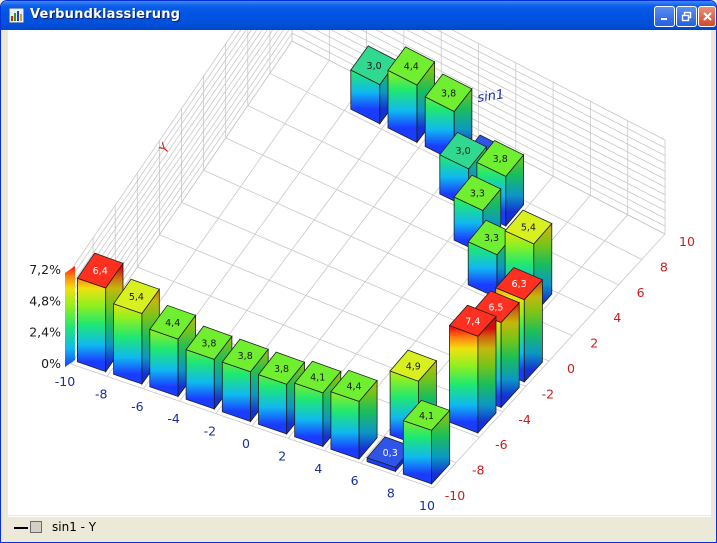 This screenshot has width=717, height=543. What do you see at coordinates (358, 15) in the screenshot?
I see `title-bar: Verbundklassierung` at bounding box center [358, 15].